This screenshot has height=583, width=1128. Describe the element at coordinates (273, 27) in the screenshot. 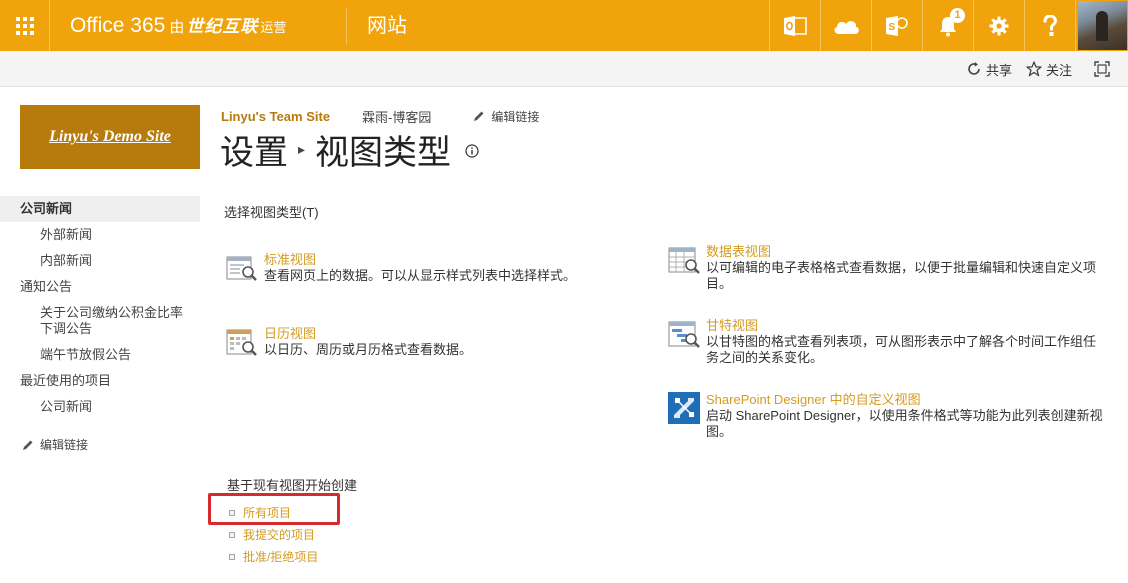

I see `brand-operated: 运营` at that location.